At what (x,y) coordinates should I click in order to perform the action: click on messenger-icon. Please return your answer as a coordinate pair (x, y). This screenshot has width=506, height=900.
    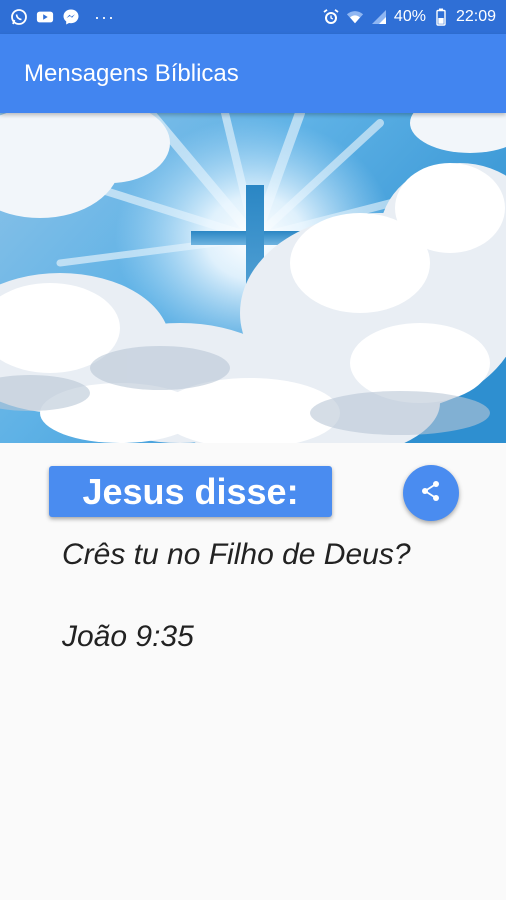
    Looking at the image, I should click on (71, 17).